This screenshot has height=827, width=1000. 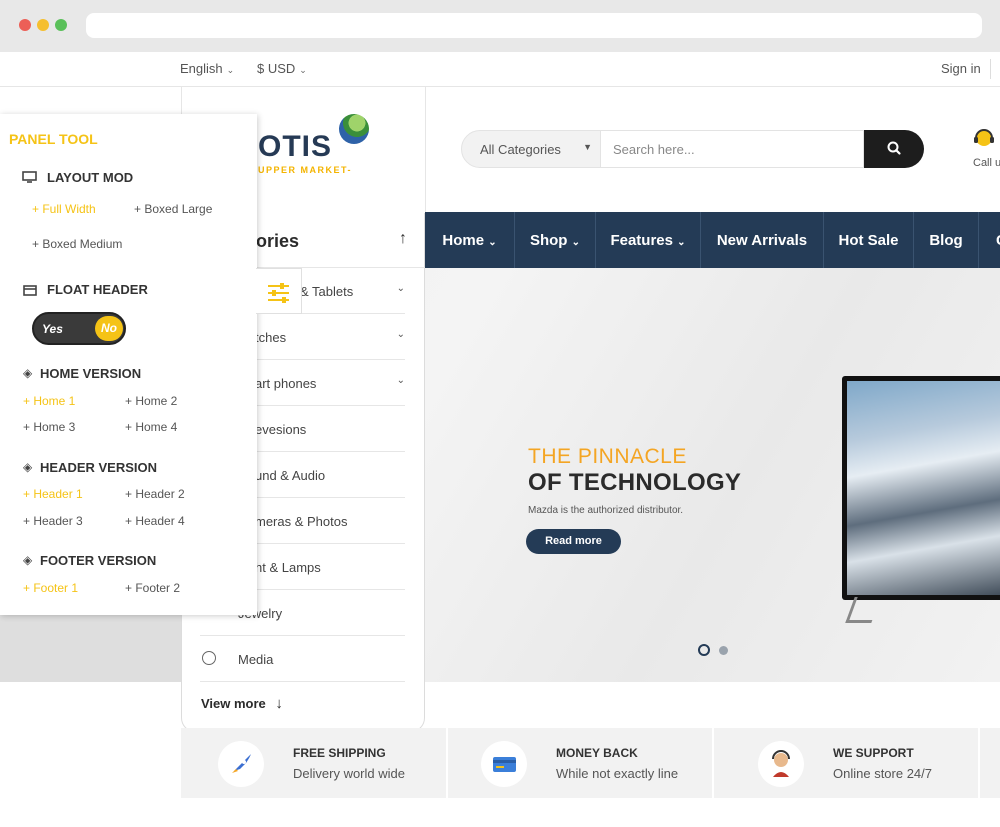 What do you see at coordinates (50, 588) in the screenshot?
I see `footer-version-1: + Footer 1` at bounding box center [50, 588].